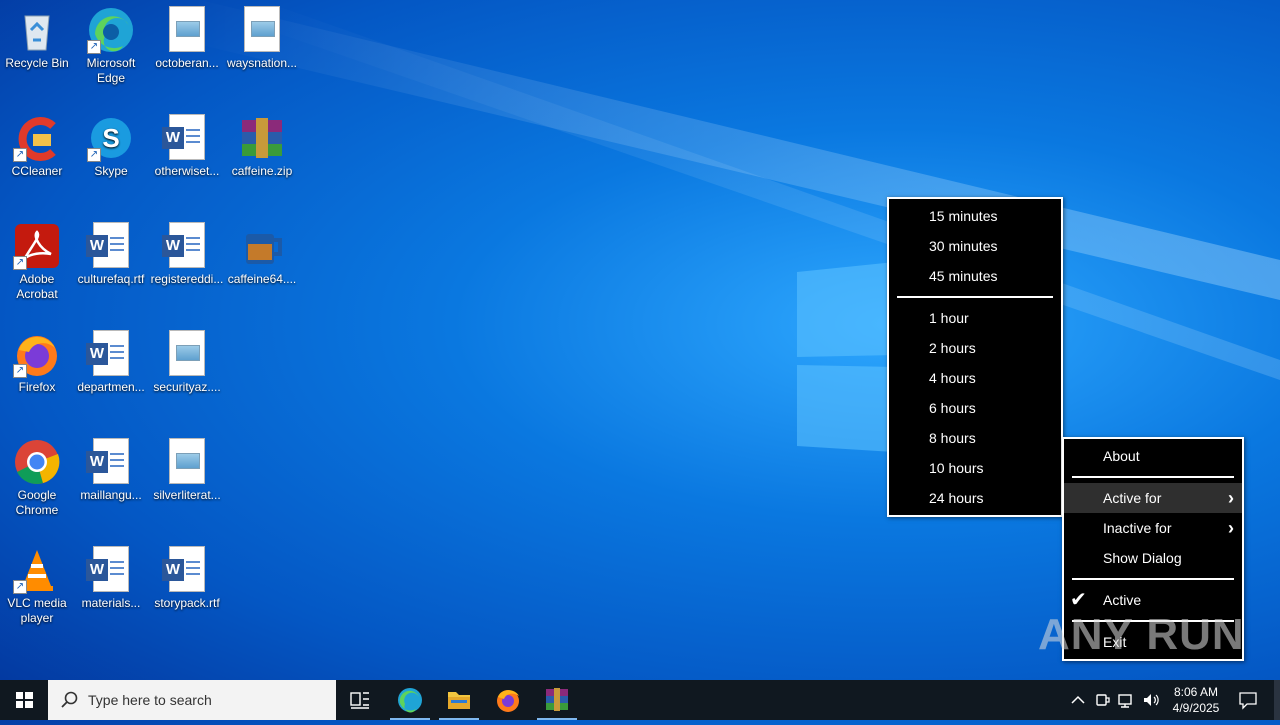 The height and width of the screenshot is (725, 1280). I want to click on caffeine-tray-icon, so click(1103, 700).